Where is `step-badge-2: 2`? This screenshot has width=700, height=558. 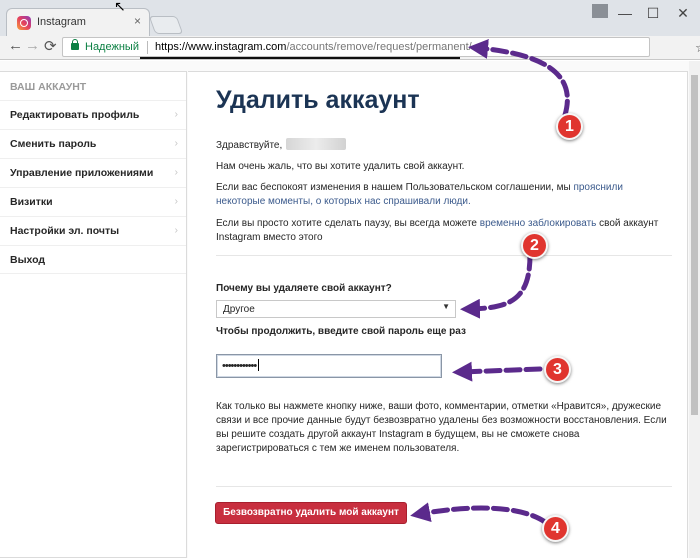 step-badge-2: 2 is located at coordinates (534, 245).